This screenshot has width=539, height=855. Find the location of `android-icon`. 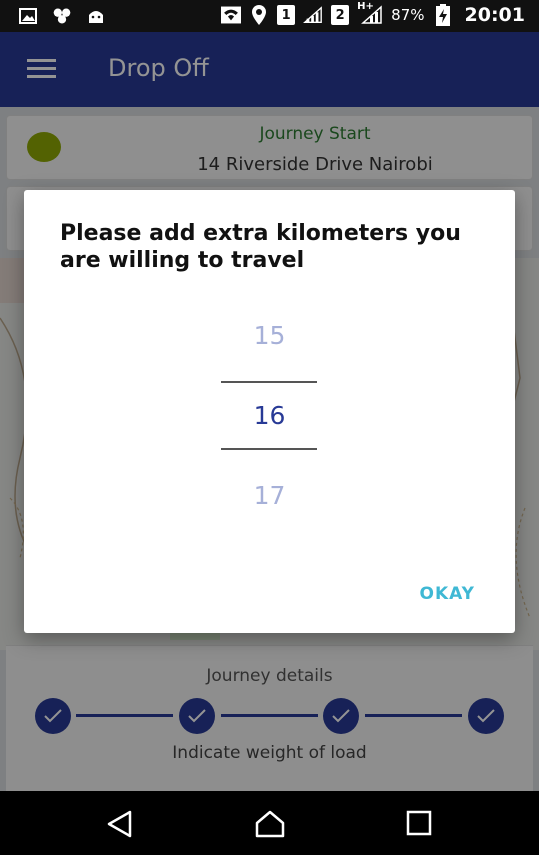

android-icon is located at coordinates (96, 16).